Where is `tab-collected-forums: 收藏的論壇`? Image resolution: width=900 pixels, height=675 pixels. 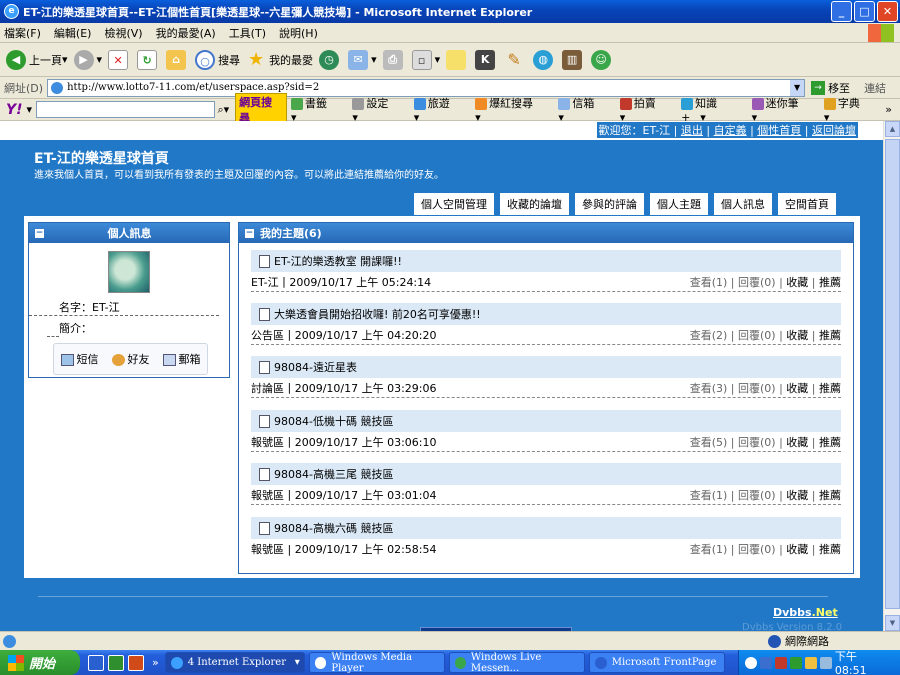 tab-collected-forums: 收藏的論壇 is located at coordinates (534, 204).